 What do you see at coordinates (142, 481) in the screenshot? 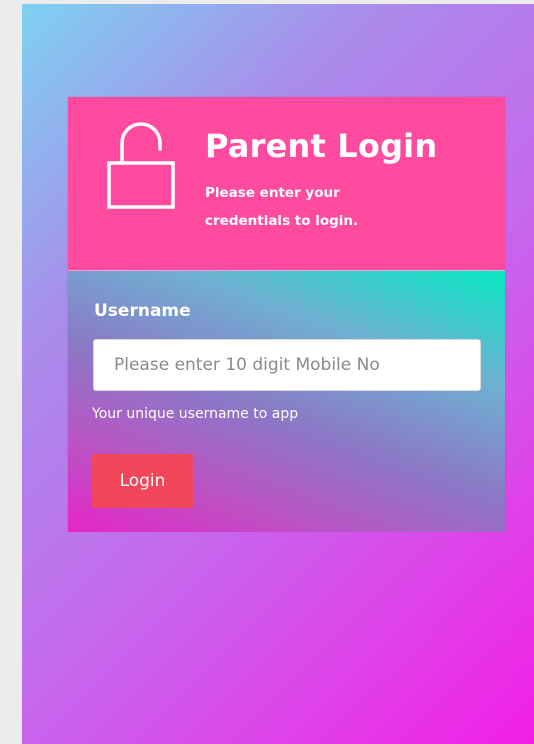
I see `login-button: Login` at bounding box center [142, 481].